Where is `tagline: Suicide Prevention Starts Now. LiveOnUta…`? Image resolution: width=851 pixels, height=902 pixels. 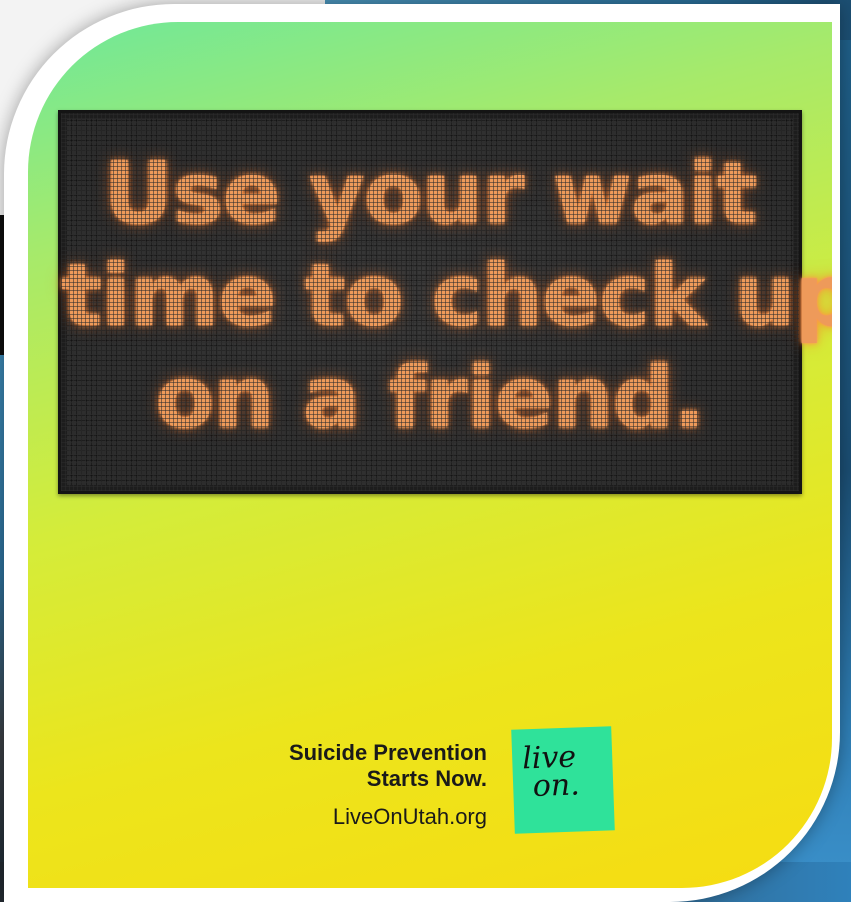
tagline: Suicide Prevention Starts Now. LiveOnUta… is located at coordinates (388, 785).